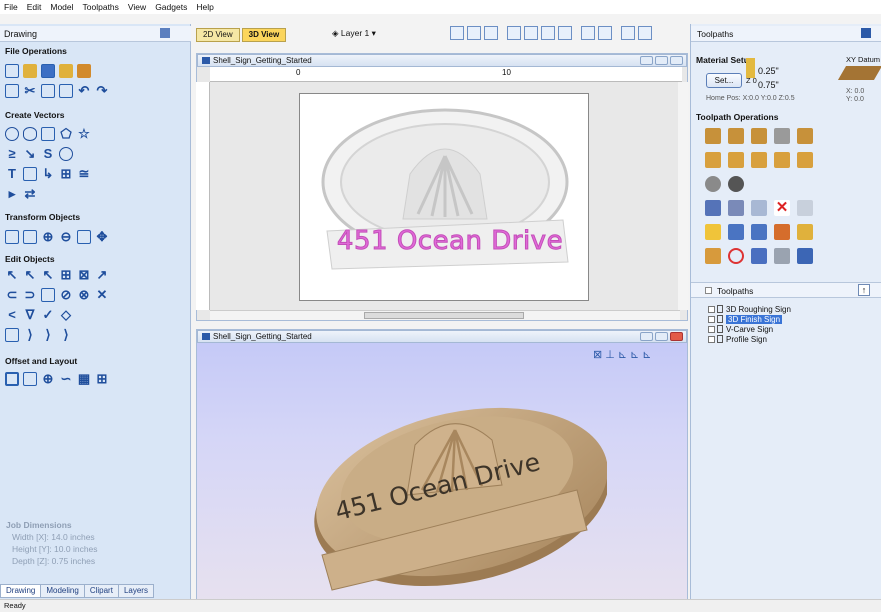  I want to click on close-button-3d, so click(676, 336).